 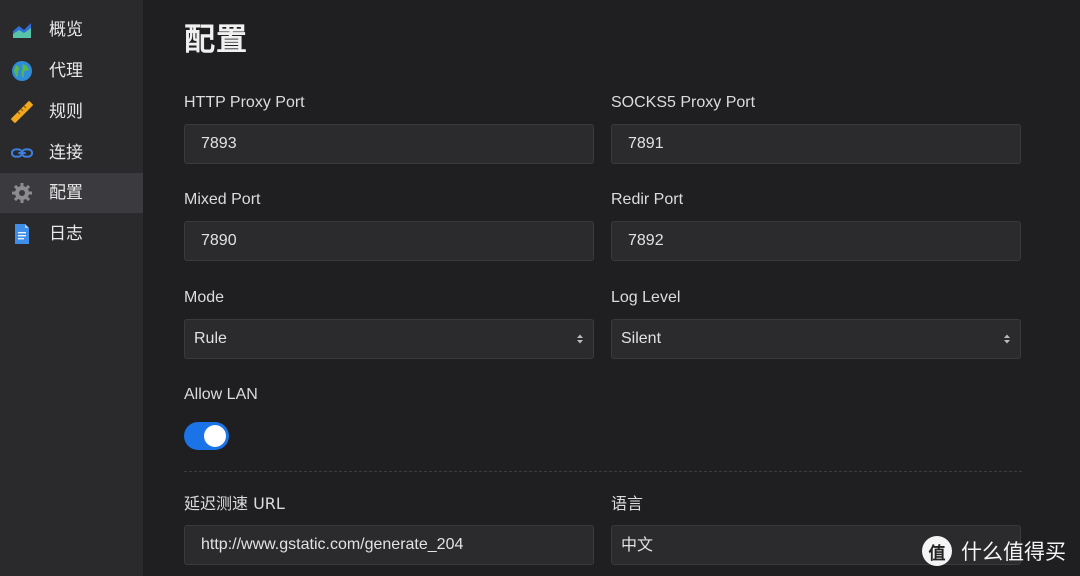 I want to click on sidebar-item-label: 规则, so click(x=66, y=112).